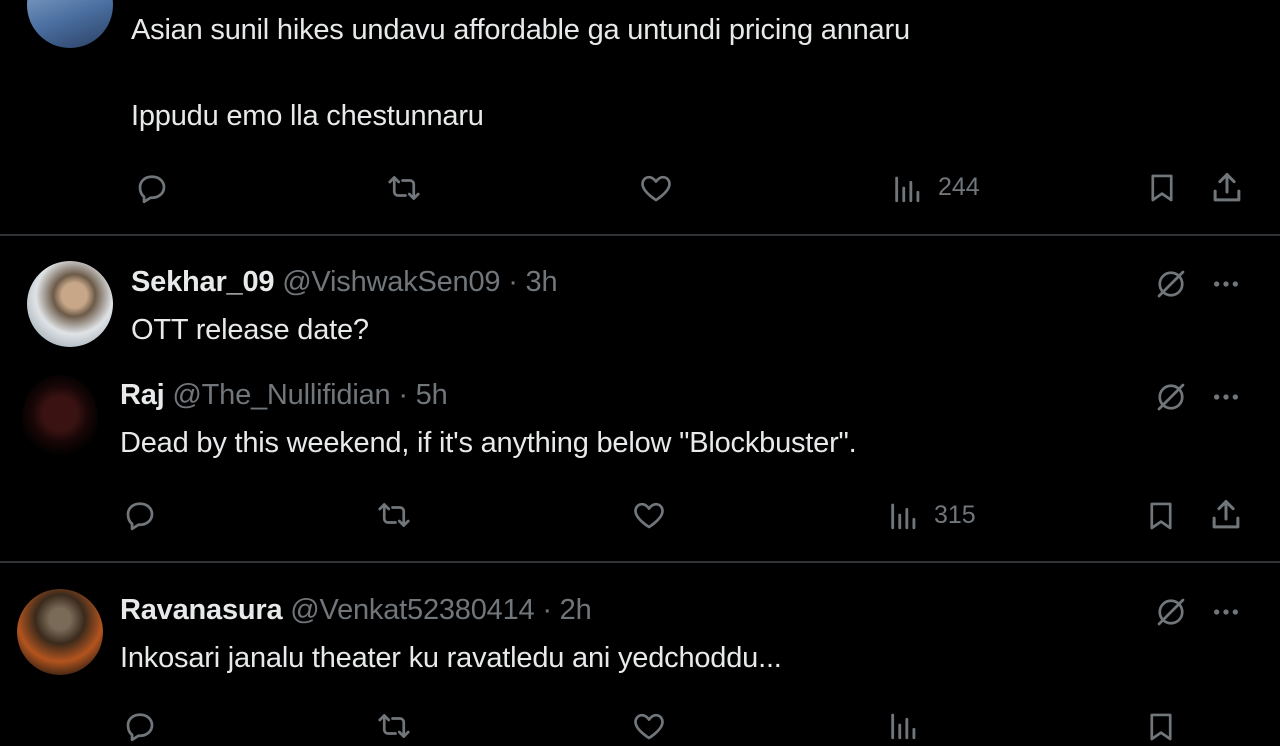 The height and width of the screenshot is (746, 1280). What do you see at coordinates (955, 515) in the screenshot?
I see `views-count: 315` at bounding box center [955, 515].